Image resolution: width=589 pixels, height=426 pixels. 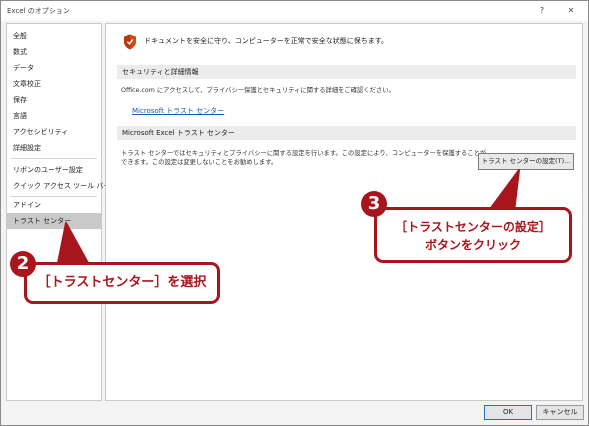 What do you see at coordinates (473, 235) in the screenshot?
I see `callout-click-trust-center-settings: ［トラストセンターの設定］ ボタンをクリック` at bounding box center [473, 235].